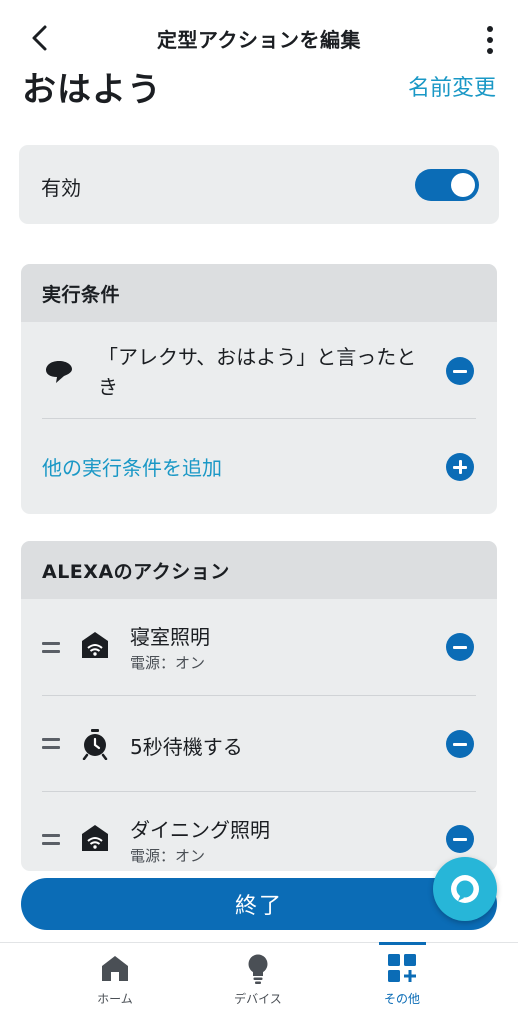  I want to click on remove-trigger-button, so click(460, 371).